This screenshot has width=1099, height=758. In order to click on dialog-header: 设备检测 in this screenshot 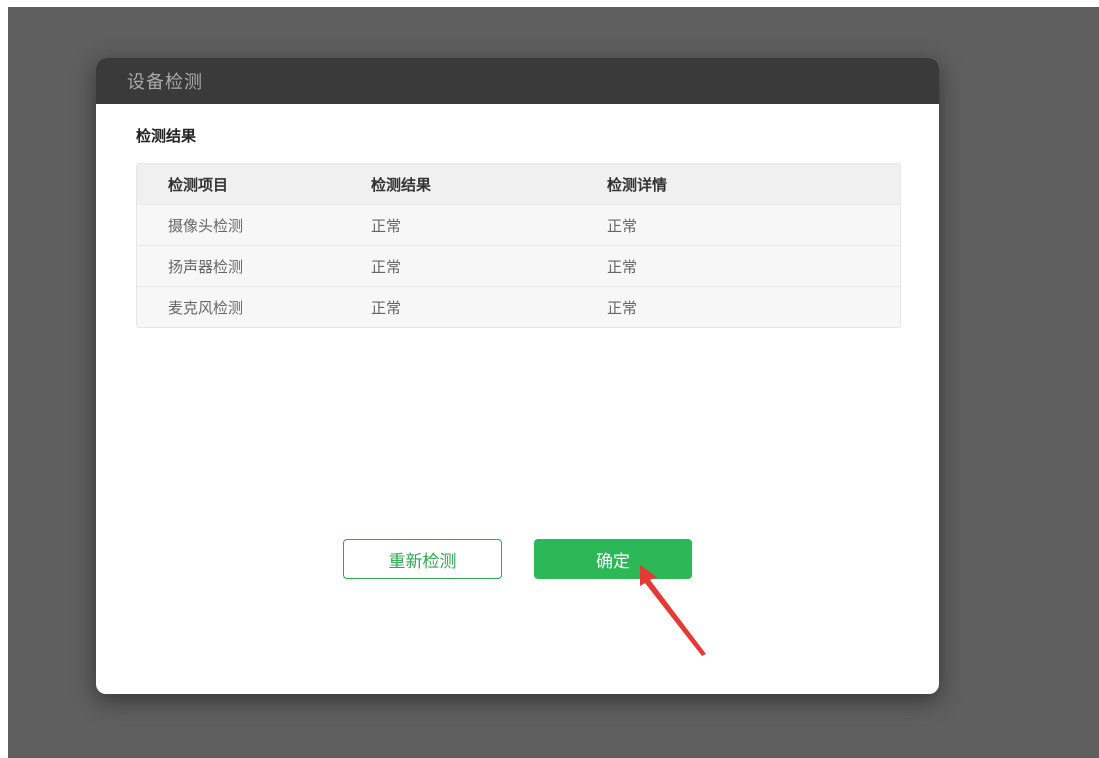, I will do `click(517, 81)`.